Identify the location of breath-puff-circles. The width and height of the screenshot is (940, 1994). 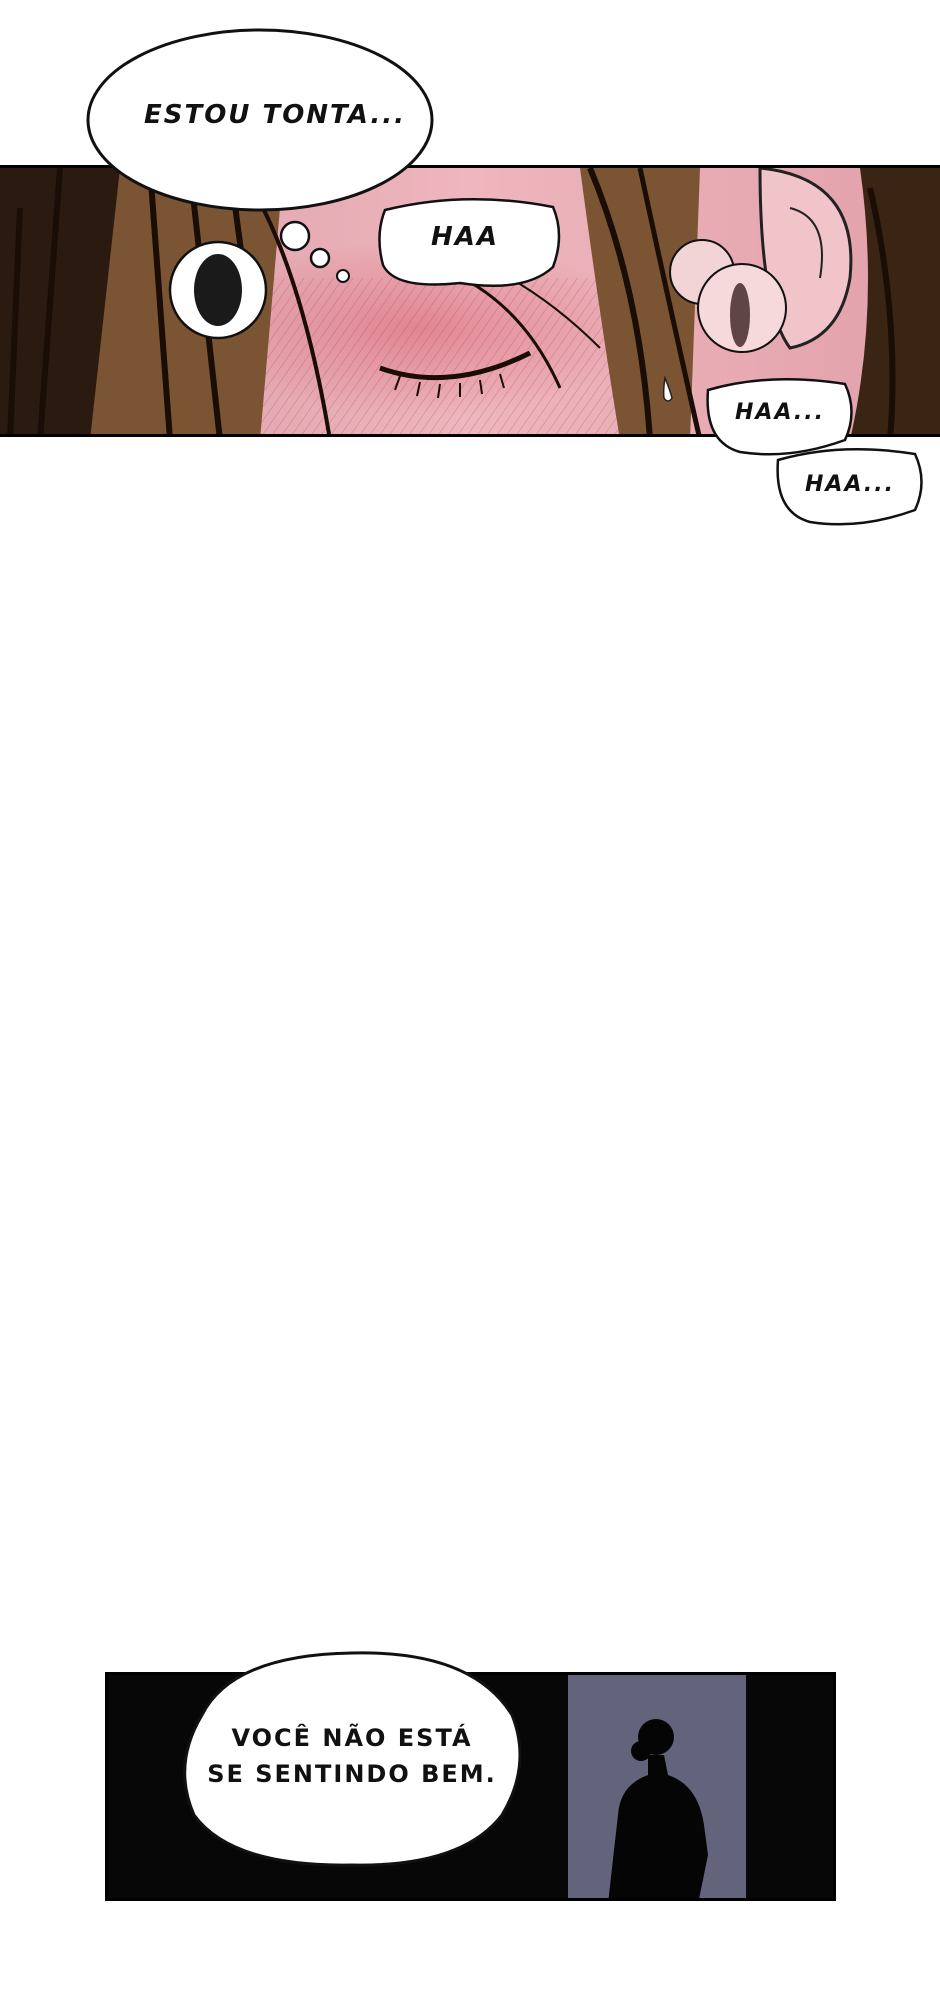
(728, 296).